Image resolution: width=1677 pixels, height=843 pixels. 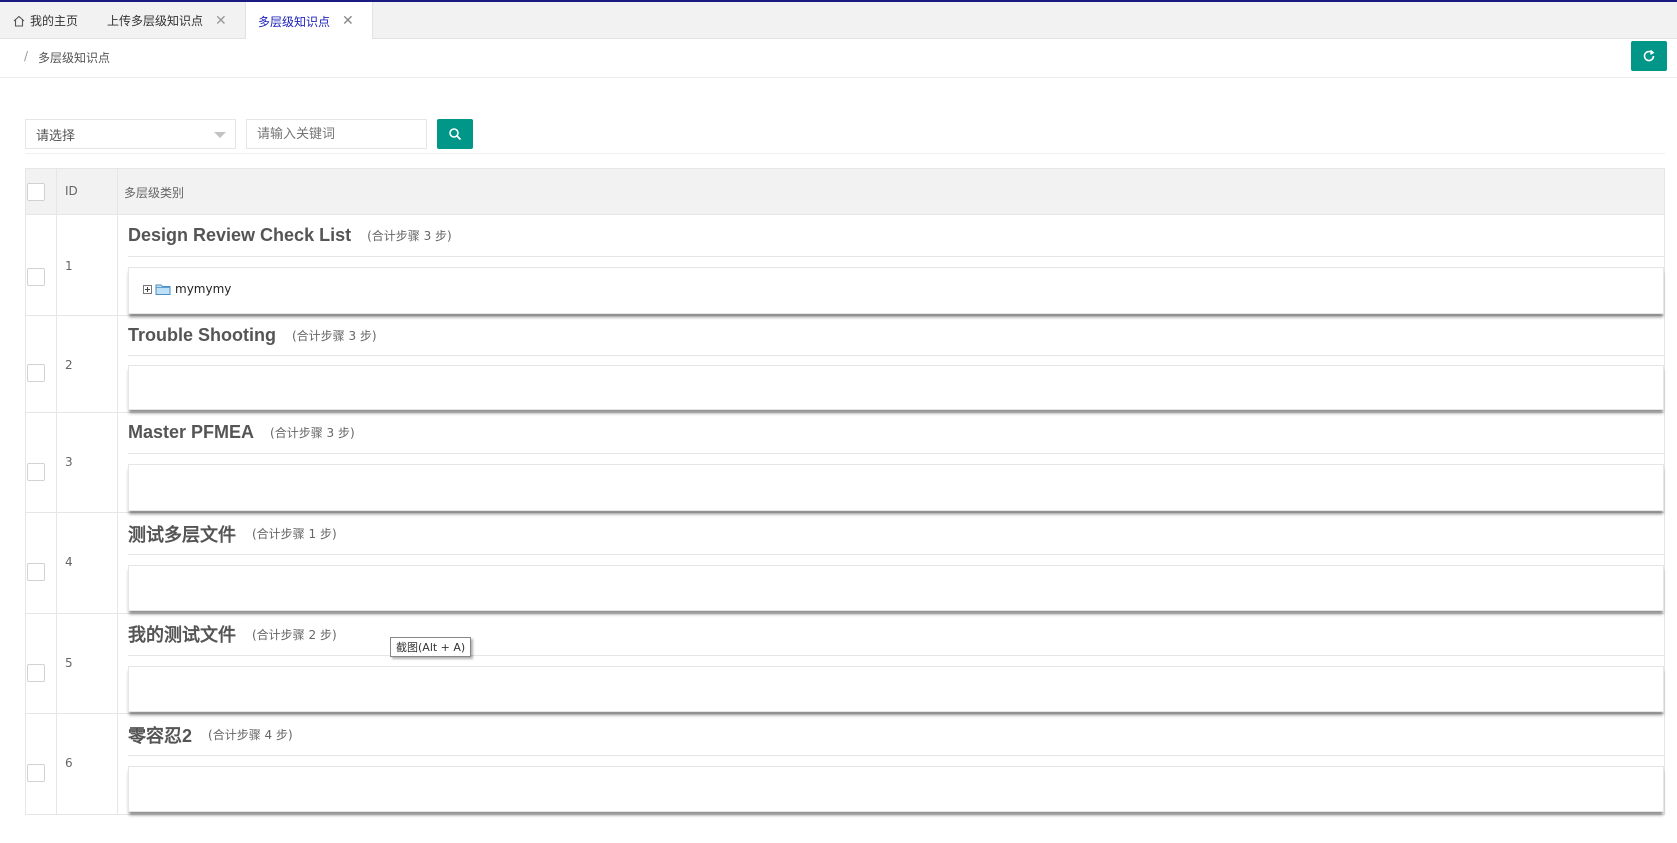 What do you see at coordinates (155, 21) in the screenshot?
I see `tab-upload-label: 上传多层级知识点` at bounding box center [155, 21].